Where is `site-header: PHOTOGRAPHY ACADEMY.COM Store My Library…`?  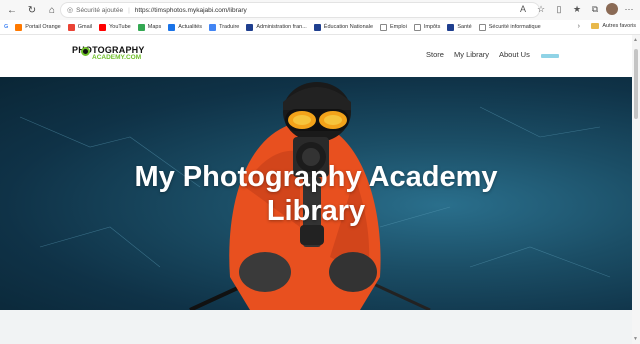
site-header: PHOTOGRAPHY ACADEMY.COM Store My Library… is located at coordinates (320, 56).